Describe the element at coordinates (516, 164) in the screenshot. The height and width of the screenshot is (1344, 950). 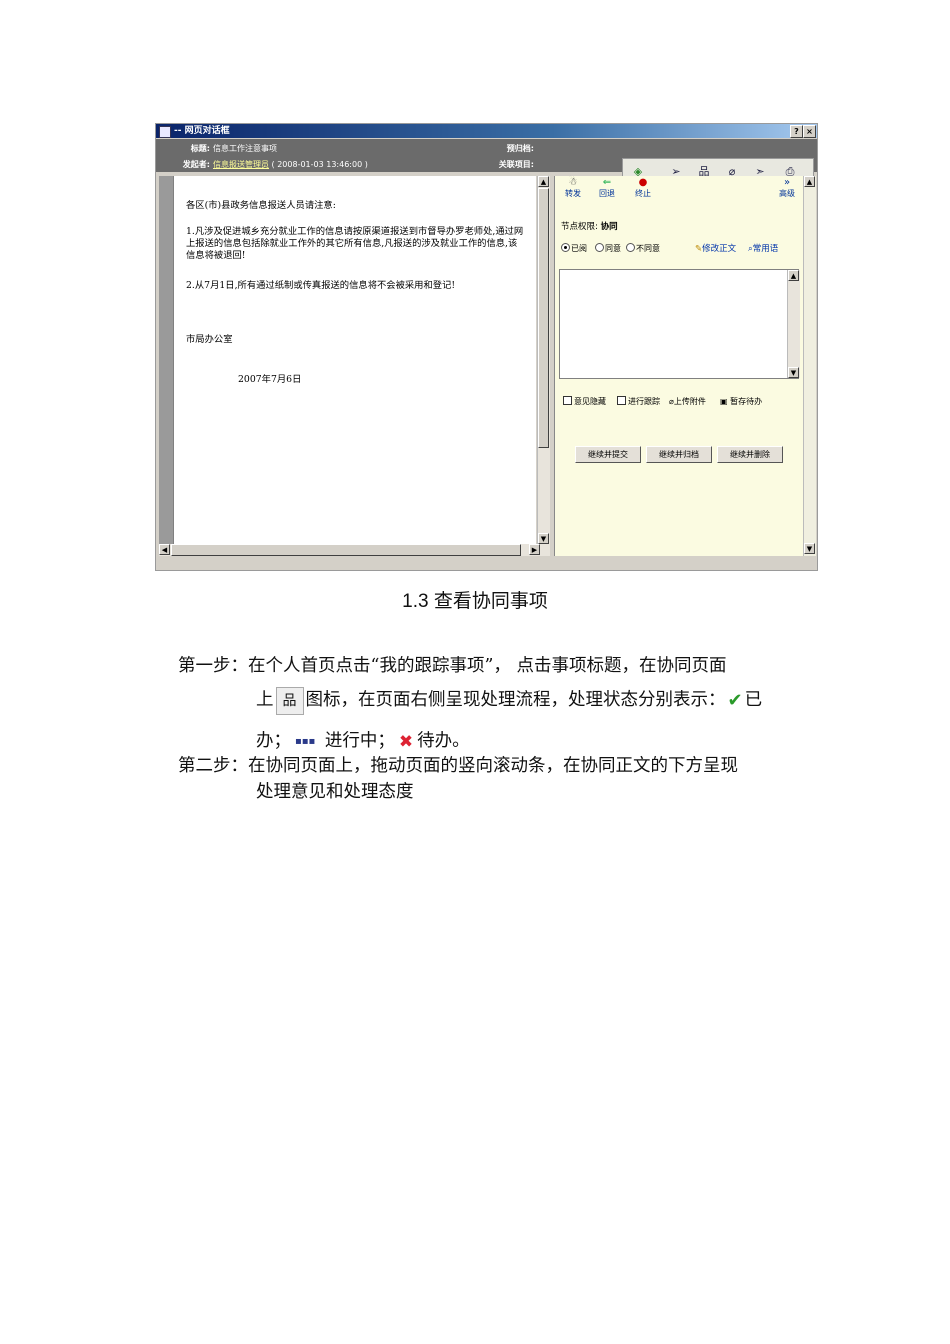
I see `related-label: 关联项目:` at that location.